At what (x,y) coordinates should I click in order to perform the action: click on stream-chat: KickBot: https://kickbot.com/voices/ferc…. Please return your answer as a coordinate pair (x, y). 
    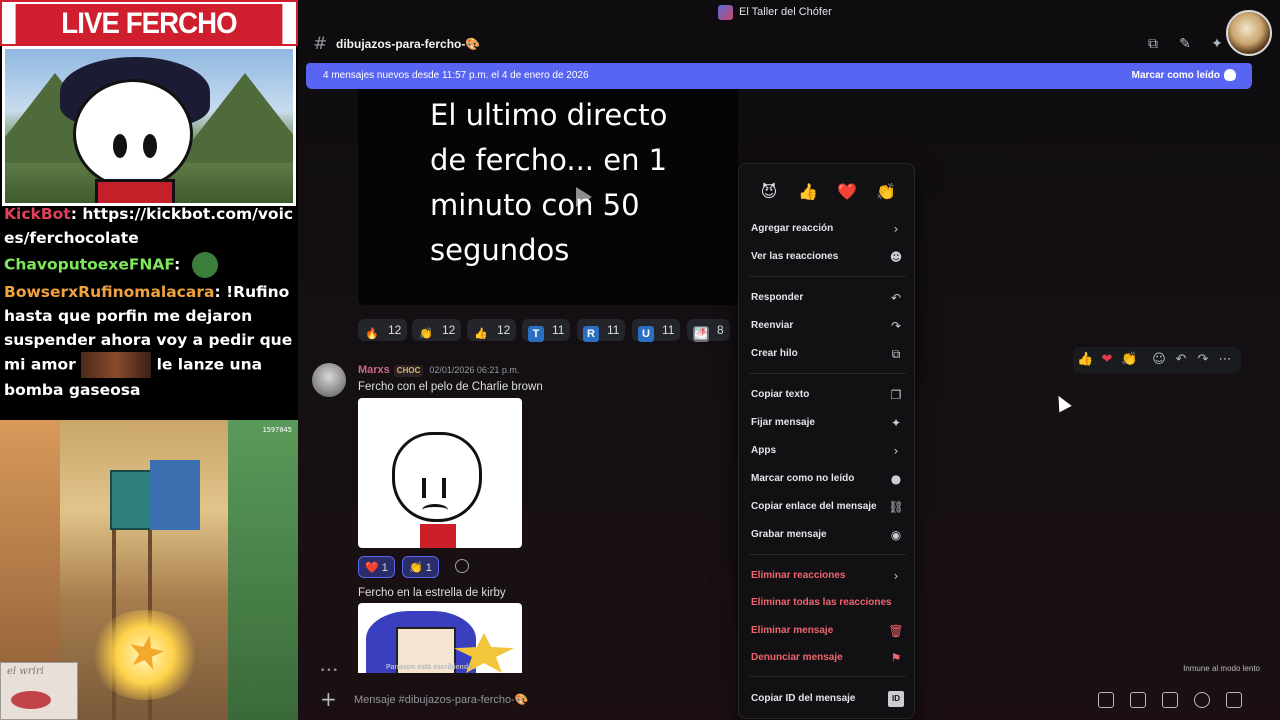
    Looking at the image, I should click on (149, 312).